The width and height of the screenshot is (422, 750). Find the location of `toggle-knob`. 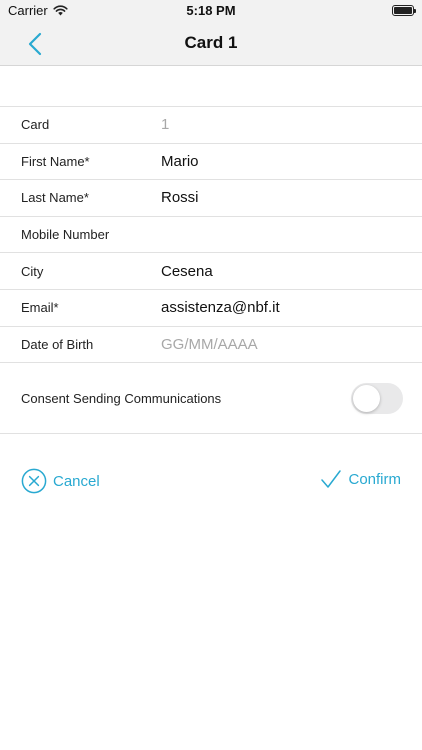

toggle-knob is located at coordinates (366, 398).